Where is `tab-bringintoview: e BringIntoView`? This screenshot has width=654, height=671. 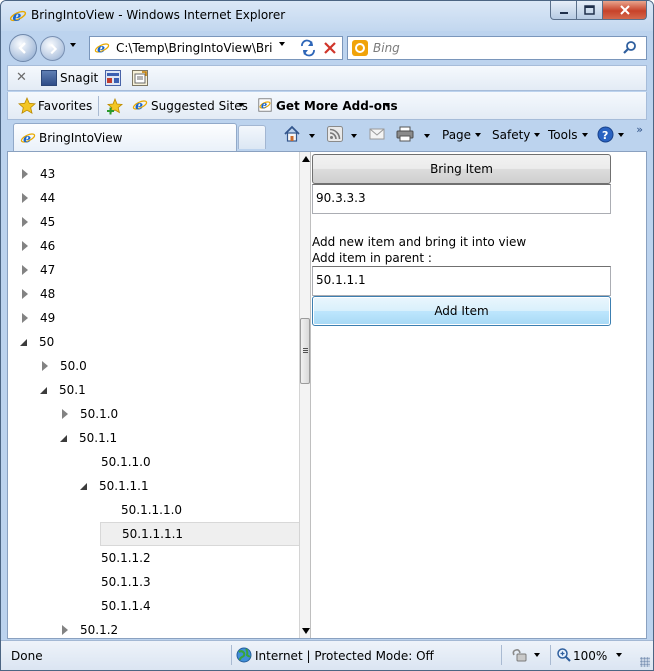 tab-bringintoview: e BringIntoView is located at coordinates (125, 137).